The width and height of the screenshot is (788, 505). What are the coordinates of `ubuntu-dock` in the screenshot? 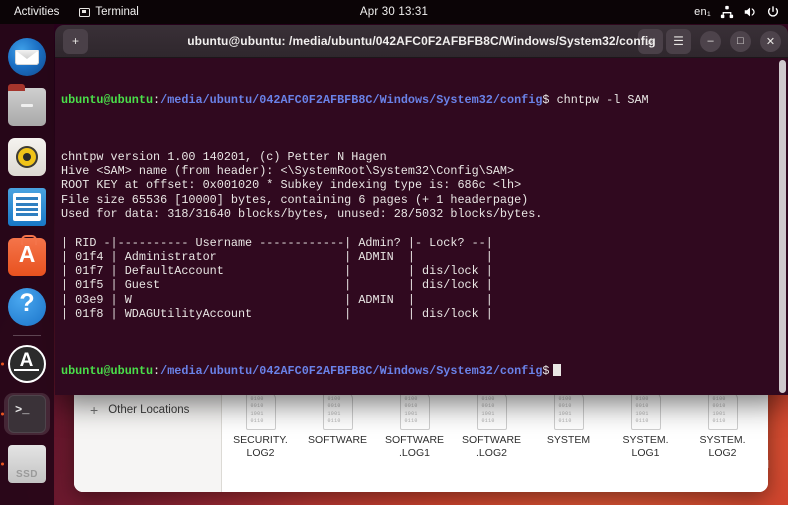 It's located at (27, 264).